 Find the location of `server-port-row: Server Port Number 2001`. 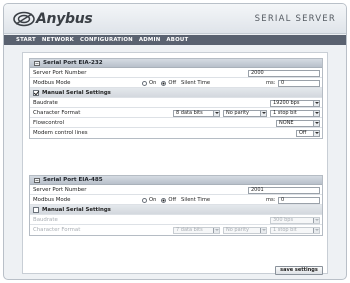

server-port-row: Server Port Number 2001 is located at coordinates (176, 190).